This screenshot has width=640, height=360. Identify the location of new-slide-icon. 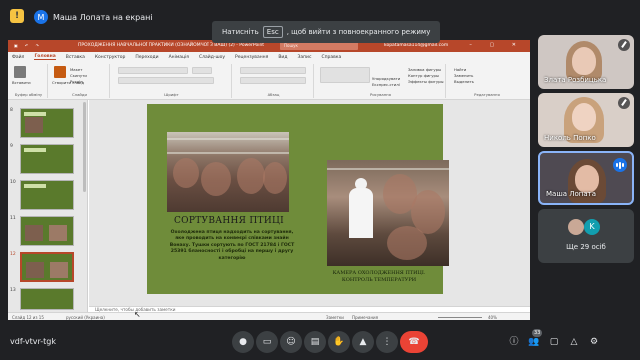
(60, 72).